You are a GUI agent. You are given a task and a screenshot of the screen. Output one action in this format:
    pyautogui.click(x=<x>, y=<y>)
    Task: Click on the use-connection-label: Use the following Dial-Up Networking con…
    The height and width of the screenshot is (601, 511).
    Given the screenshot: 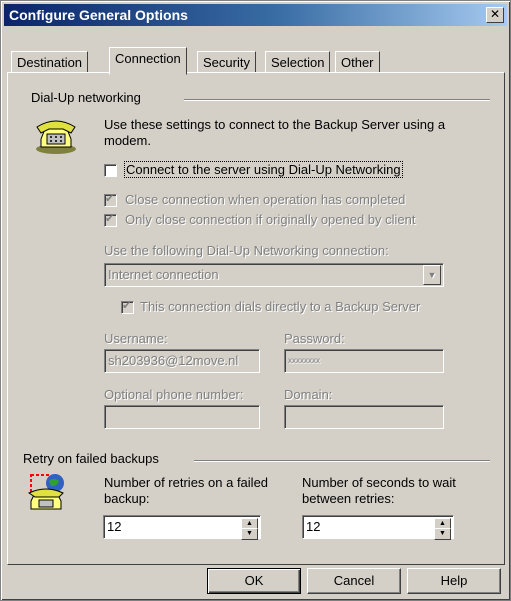 What is the action you would take?
    pyautogui.click(x=246, y=250)
    